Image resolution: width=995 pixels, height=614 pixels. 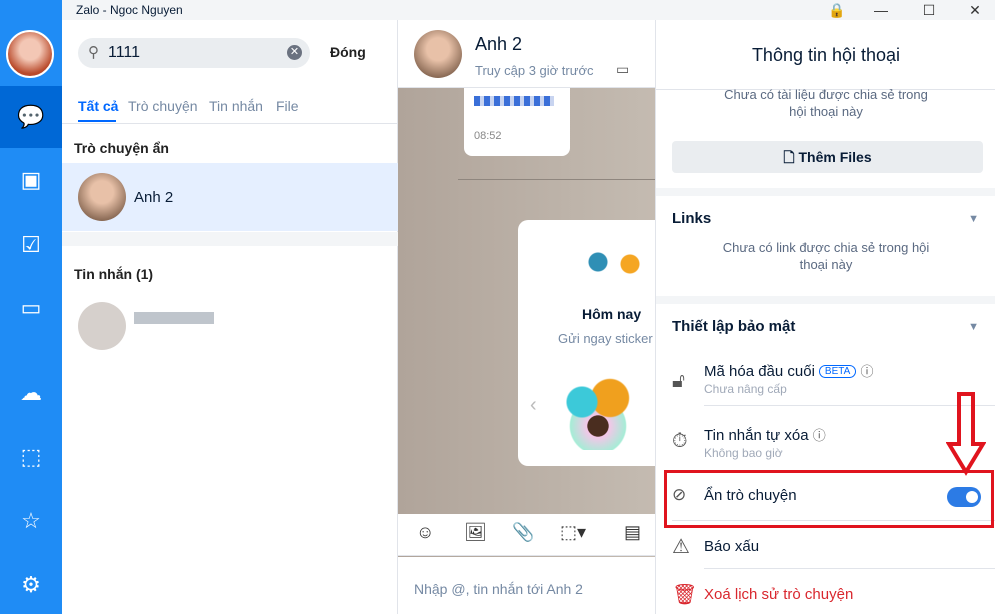 What do you see at coordinates (154, 197) in the screenshot?
I see `contact-name: Anh 2` at bounding box center [154, 197].